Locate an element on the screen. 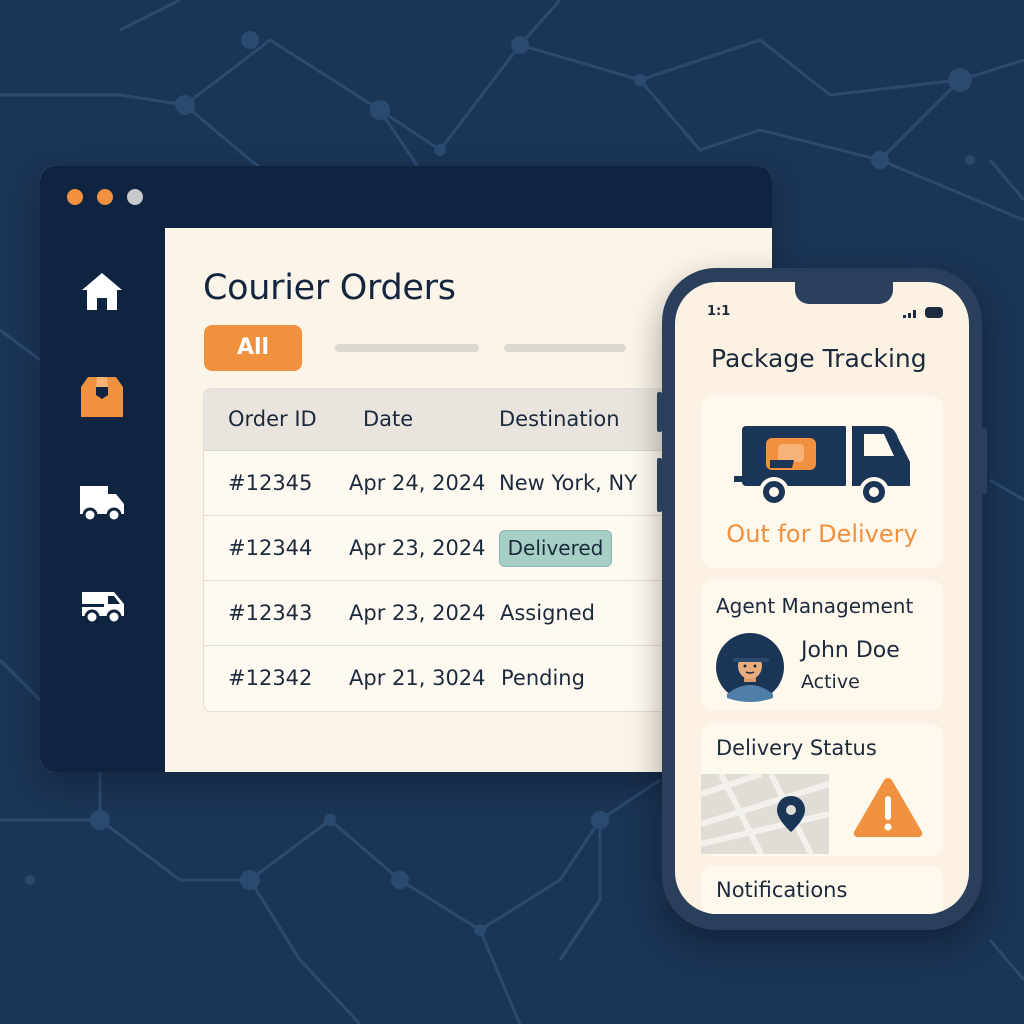 The image size is (1024, 1024). card-title: Notifications is located at coordinates (782, 890).